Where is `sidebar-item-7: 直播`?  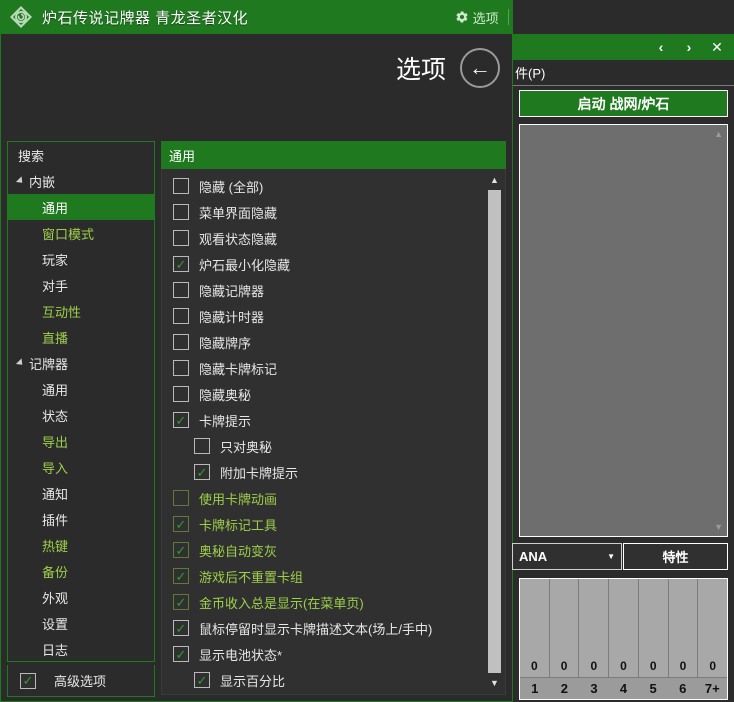 sidebar-item-7: 直播 is located at coordinates (81, 337).